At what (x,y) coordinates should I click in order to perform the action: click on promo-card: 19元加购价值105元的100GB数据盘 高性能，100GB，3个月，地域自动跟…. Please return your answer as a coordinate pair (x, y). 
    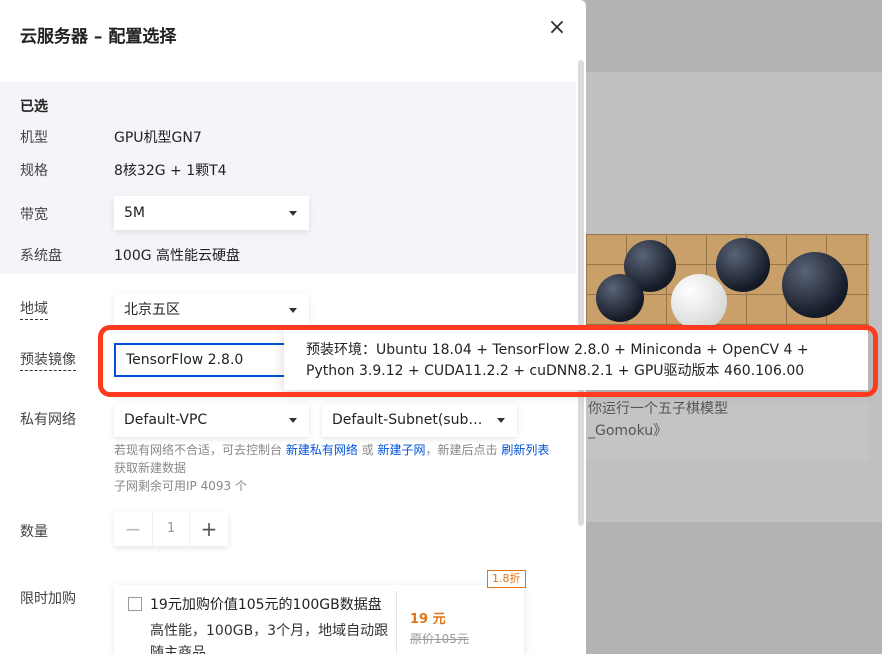
    Looking at the image, I should click on (319, 619).